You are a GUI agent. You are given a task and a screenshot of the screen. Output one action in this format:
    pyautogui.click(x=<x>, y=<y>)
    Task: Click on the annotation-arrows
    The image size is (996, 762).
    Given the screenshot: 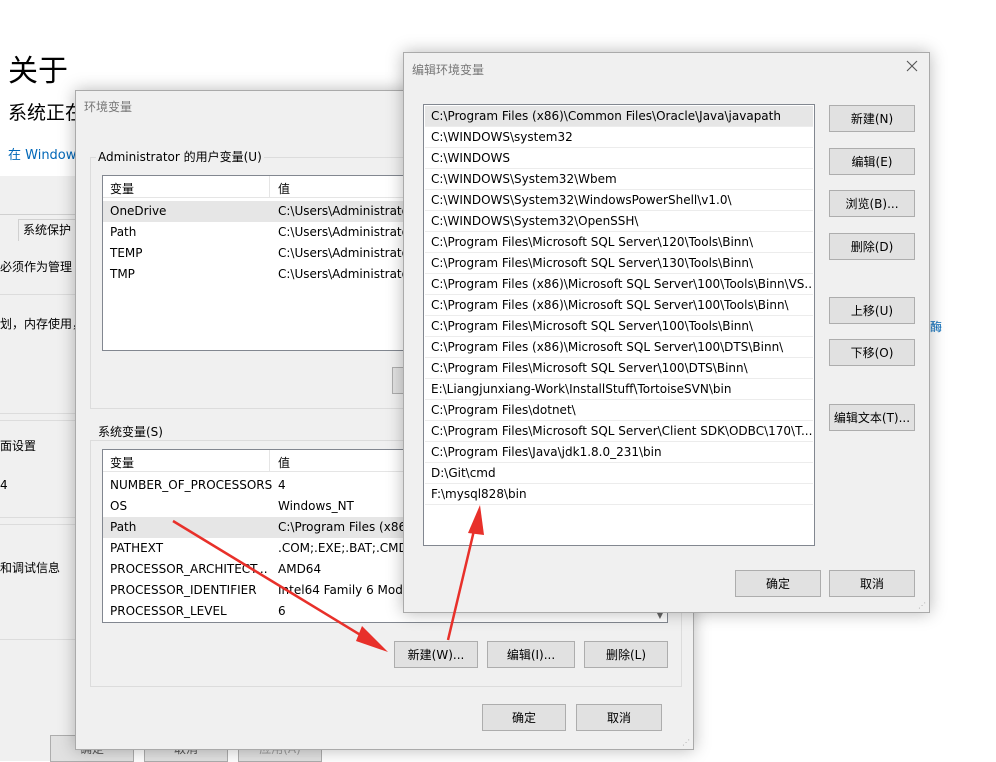 What is the action you would take?
    pyautogui.click(x=328, y=578)
    